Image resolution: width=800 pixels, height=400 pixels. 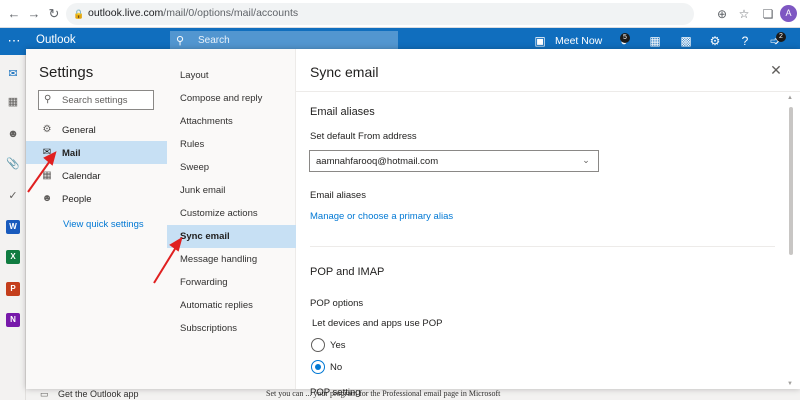 I want to click on attachment-icon: 📎, so click(x=13, y=164).